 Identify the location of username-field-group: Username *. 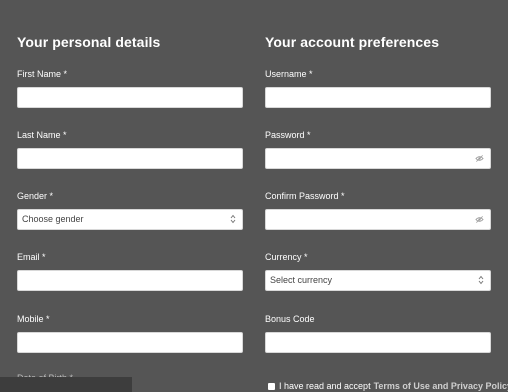
(378, 88).